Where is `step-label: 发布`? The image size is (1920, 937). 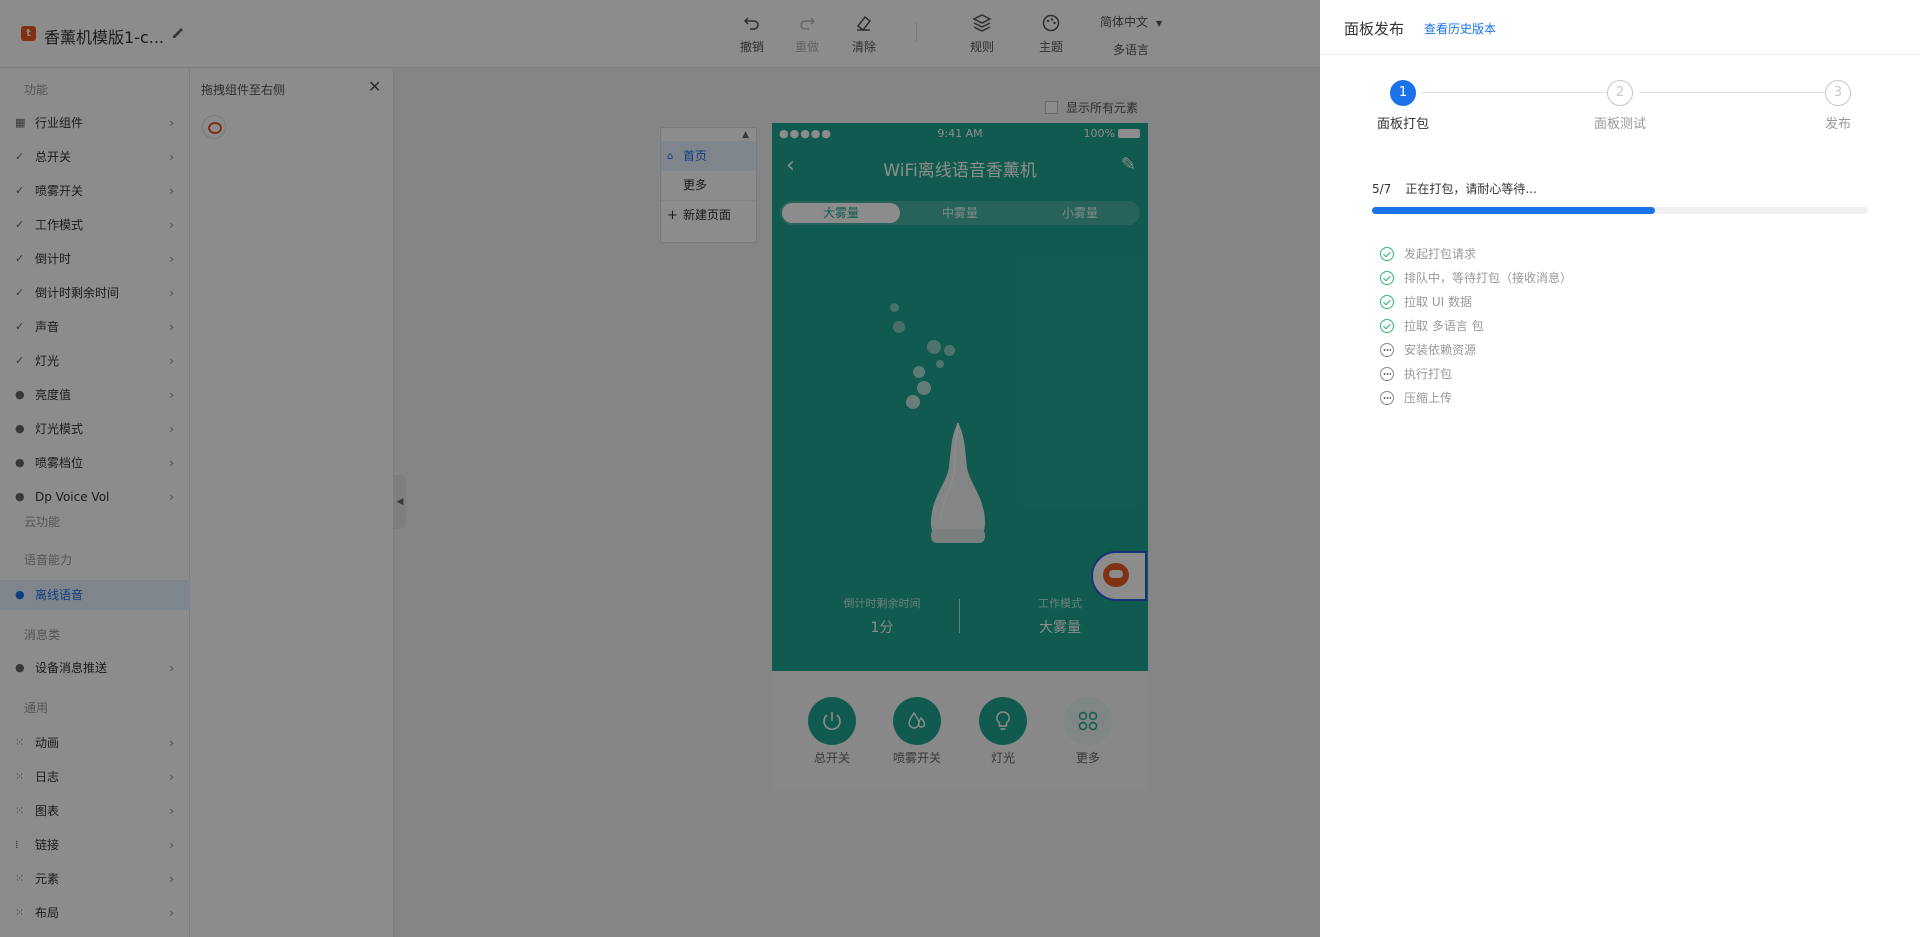
step-label: 发布 is located at coordinates (1837, 124).